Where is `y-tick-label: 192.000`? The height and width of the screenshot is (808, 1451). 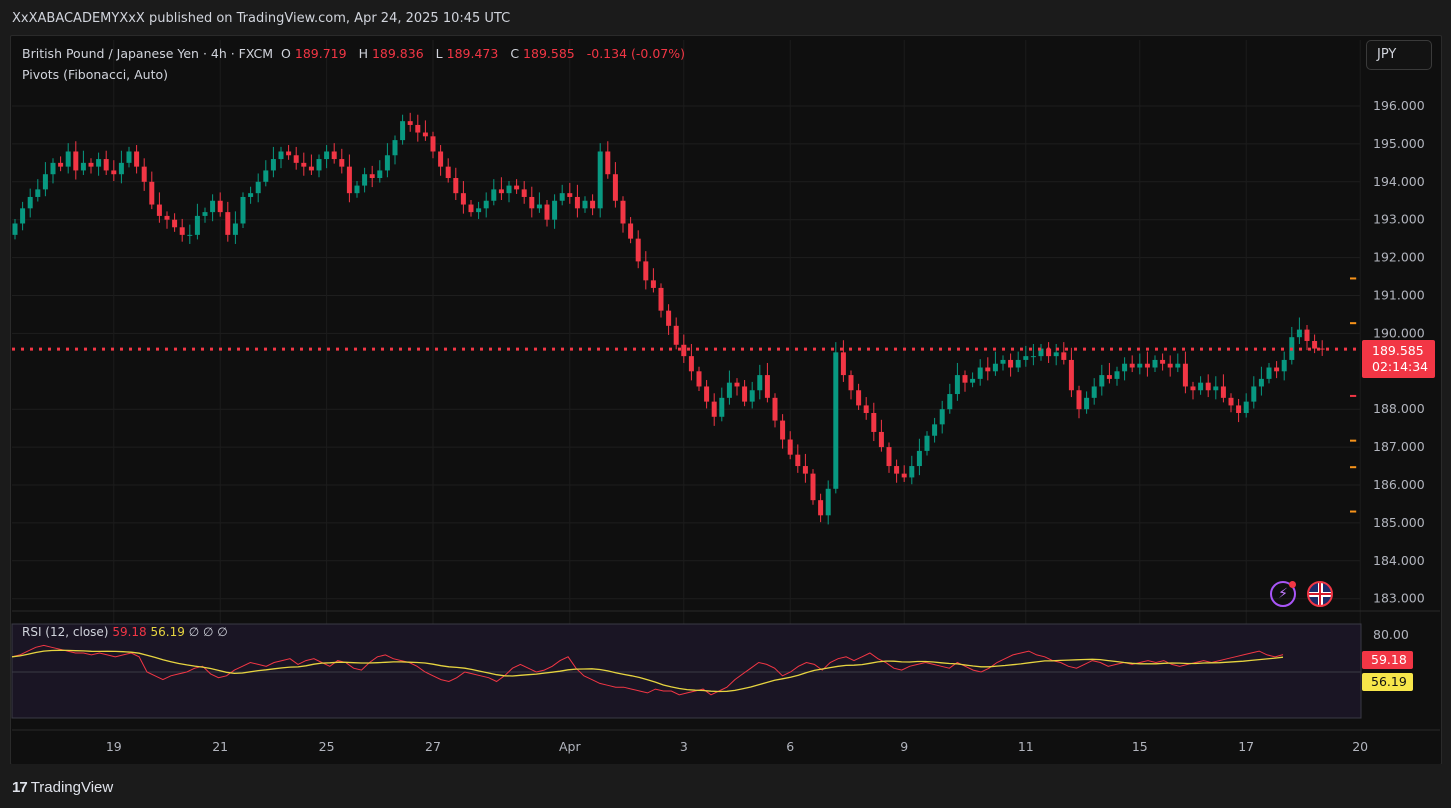 y-tick-label: 192.000 is located at coordinates (1399, 257).